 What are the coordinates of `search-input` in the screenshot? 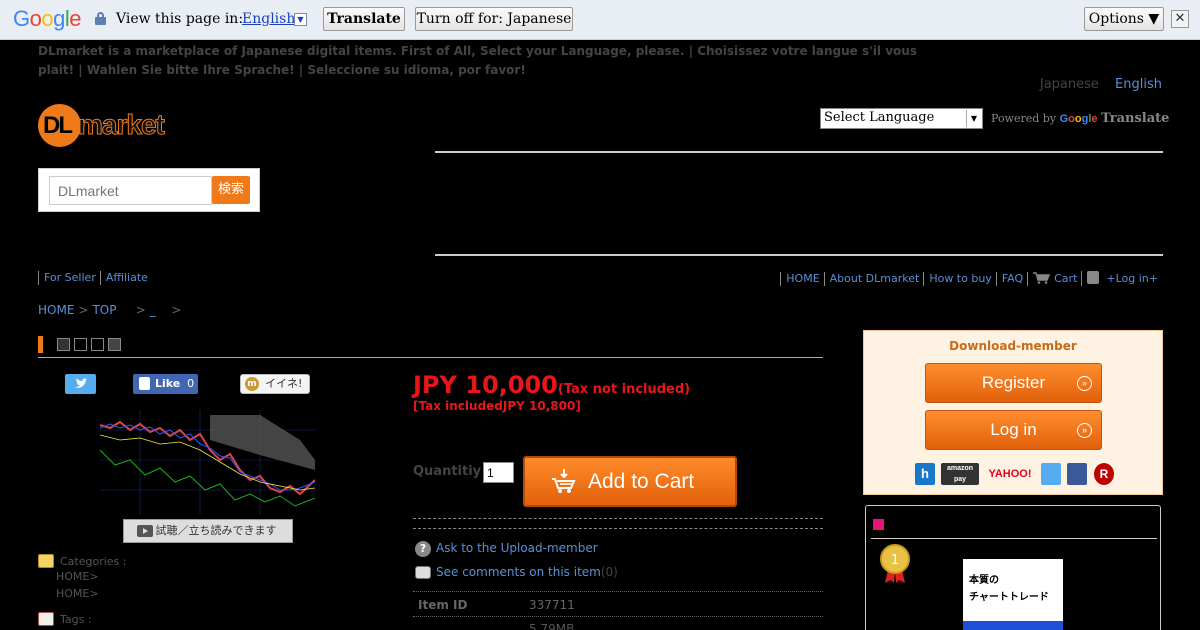 It's located at (130, 190).